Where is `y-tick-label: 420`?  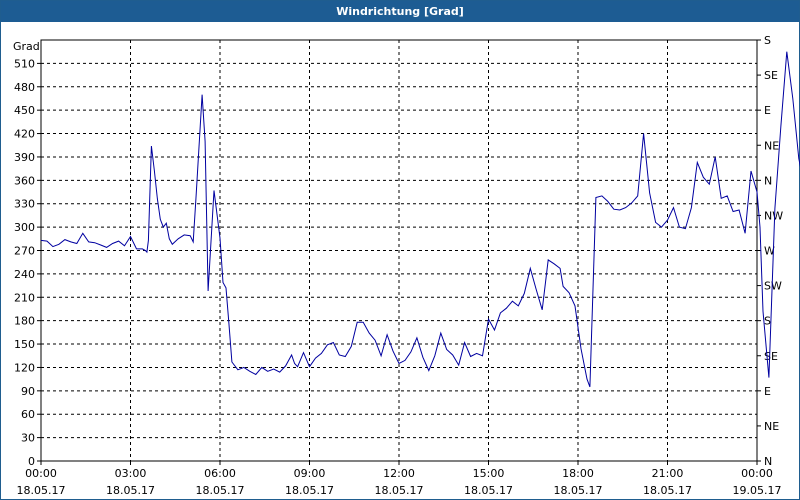 y-tick-label: 420 is located at coordinates (24, 134).